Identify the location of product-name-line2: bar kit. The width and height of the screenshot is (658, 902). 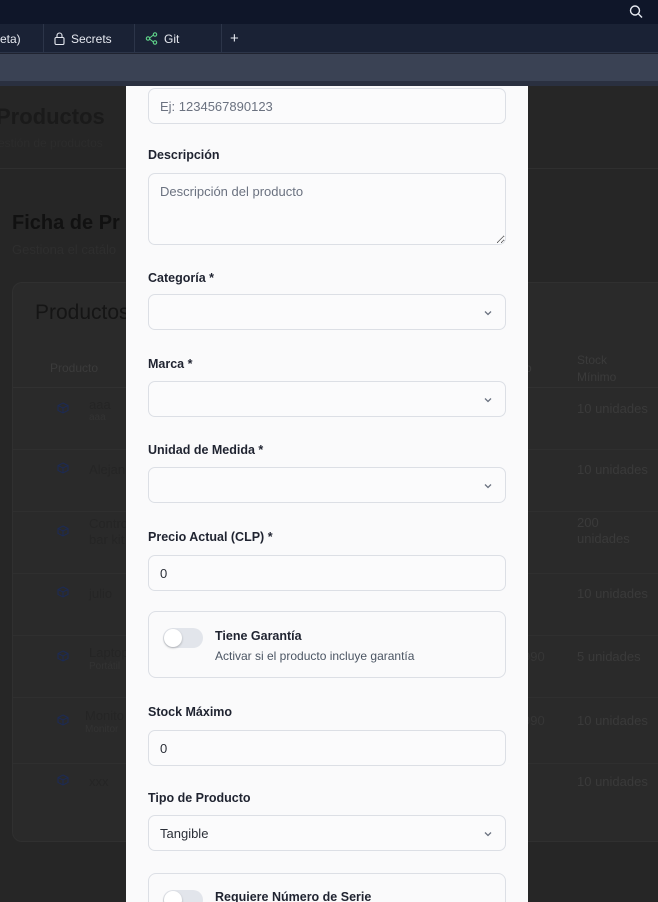
(107, 539).